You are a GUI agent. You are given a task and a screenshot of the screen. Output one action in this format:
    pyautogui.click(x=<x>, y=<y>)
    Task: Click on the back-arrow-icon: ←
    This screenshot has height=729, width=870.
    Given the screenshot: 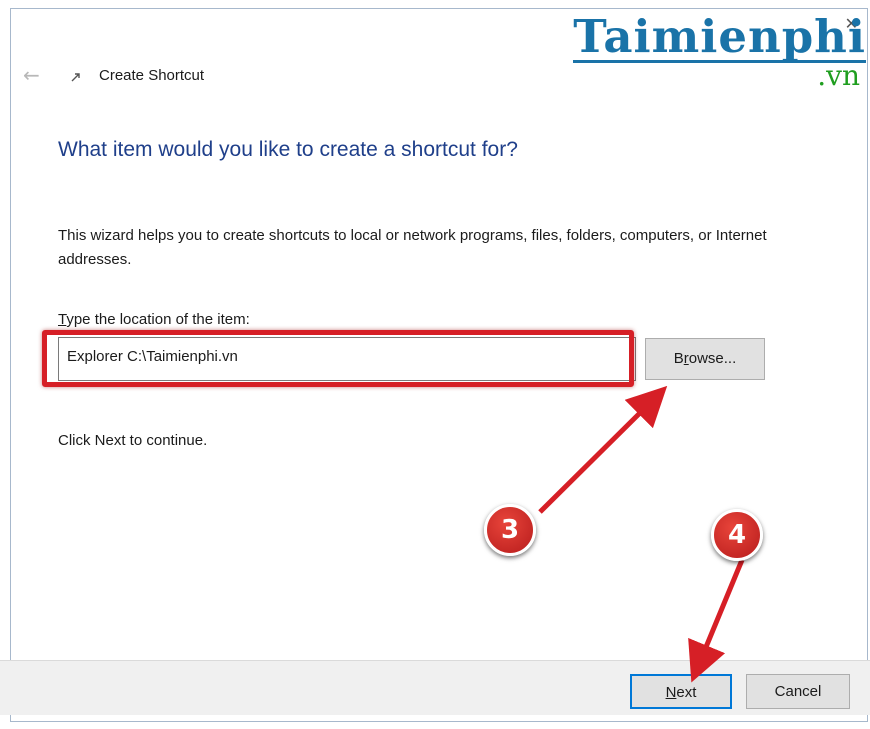 What is the action you would take?
    pyautogui.click(x=31, y=75)
    